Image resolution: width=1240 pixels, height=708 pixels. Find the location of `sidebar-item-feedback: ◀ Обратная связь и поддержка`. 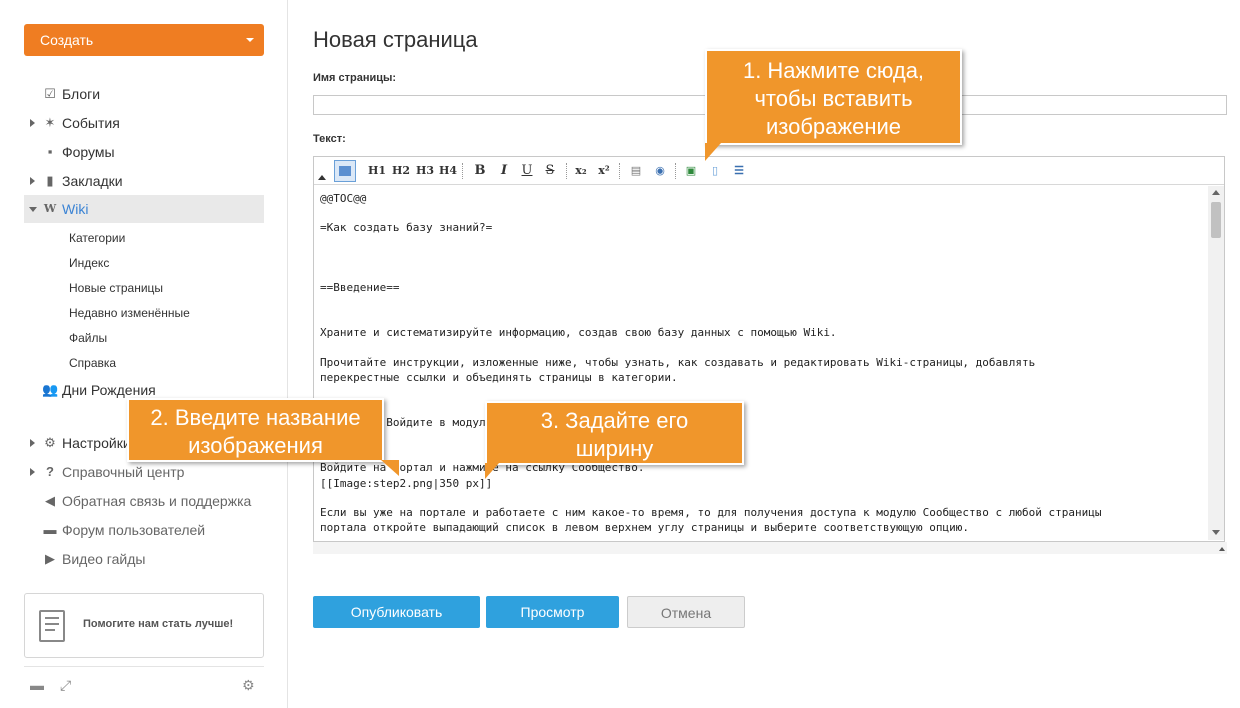

sidebar-item-feedback: ◀ Обратная связь и поддержка is located at coordinates (144, 501).